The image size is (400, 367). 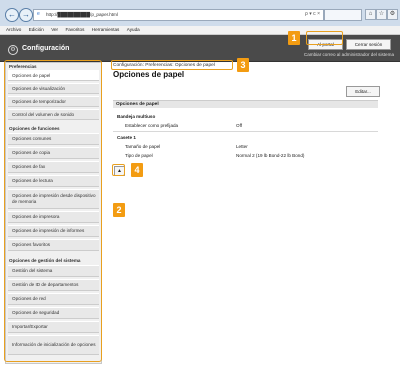 What do you see at coordinates (136, 116) in the screenshot?
I see `multi-tray-title: Bandeja multiuso` at bounding box center [136, 116].